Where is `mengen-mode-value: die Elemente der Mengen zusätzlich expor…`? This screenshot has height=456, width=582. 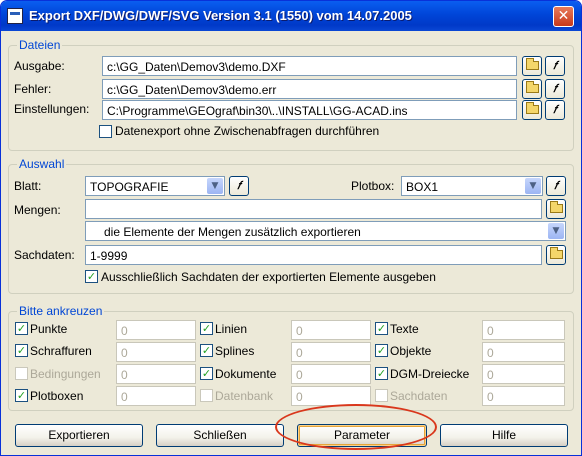
mengen-mode-value: die Elemente der Mengen zusätzlich expor… is located at coordinates (232, 232).